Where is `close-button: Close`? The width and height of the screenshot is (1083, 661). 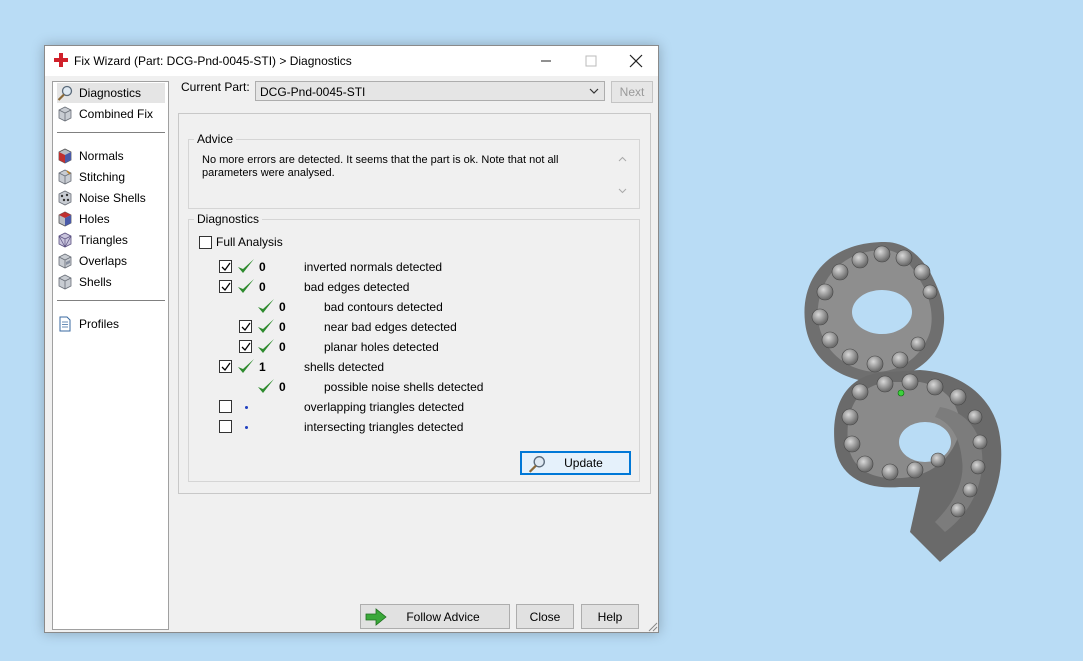
close-button: Close is located at coordinates (545, 616).